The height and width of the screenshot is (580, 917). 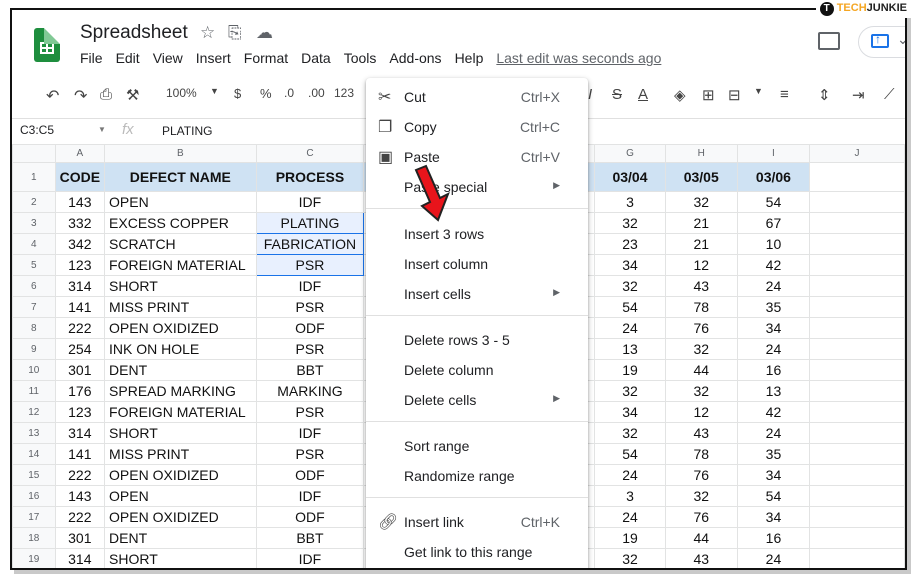 What do you see at coordinates (630, 349) in the screenshot?
I see `cell-g: 13` at bounding box center [630, 349].